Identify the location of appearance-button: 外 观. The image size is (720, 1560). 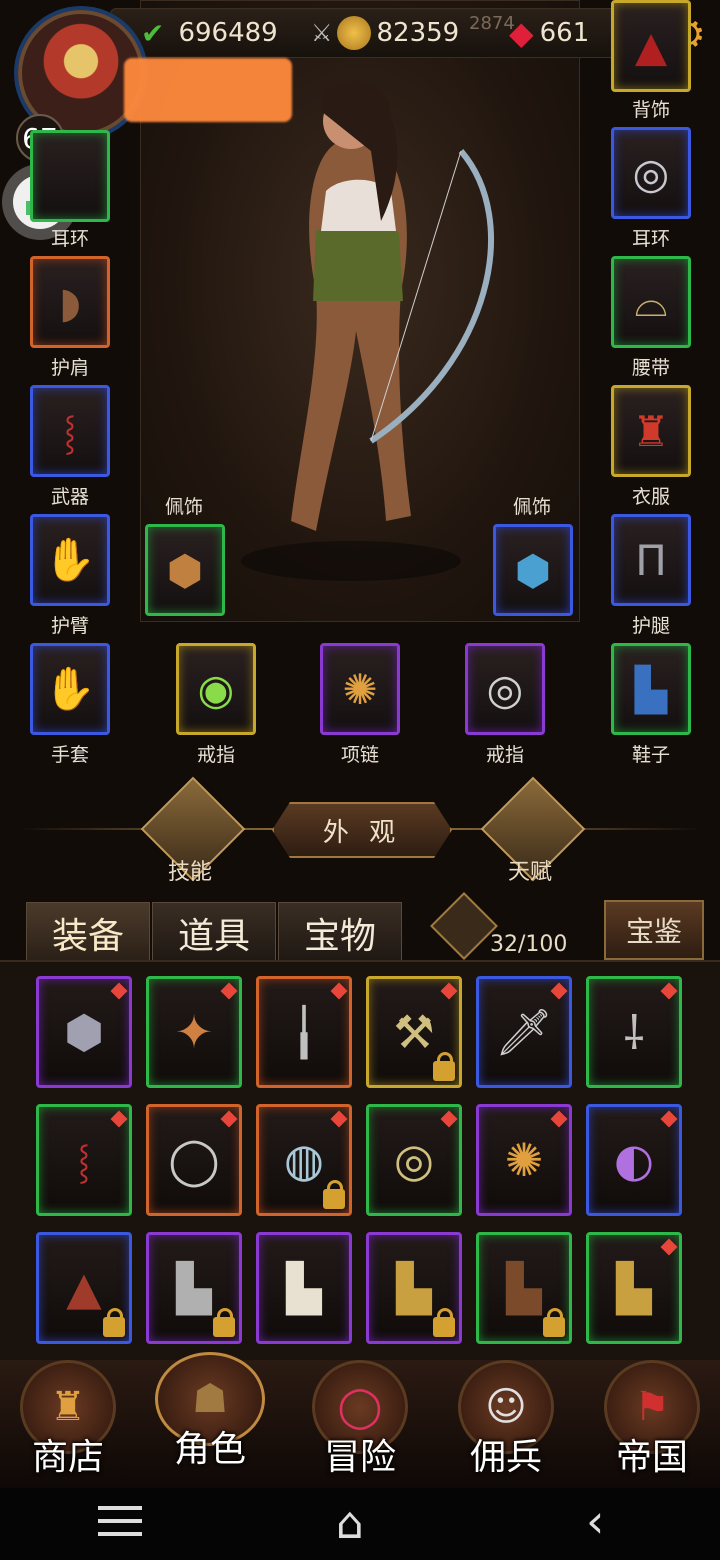
(362, 830).